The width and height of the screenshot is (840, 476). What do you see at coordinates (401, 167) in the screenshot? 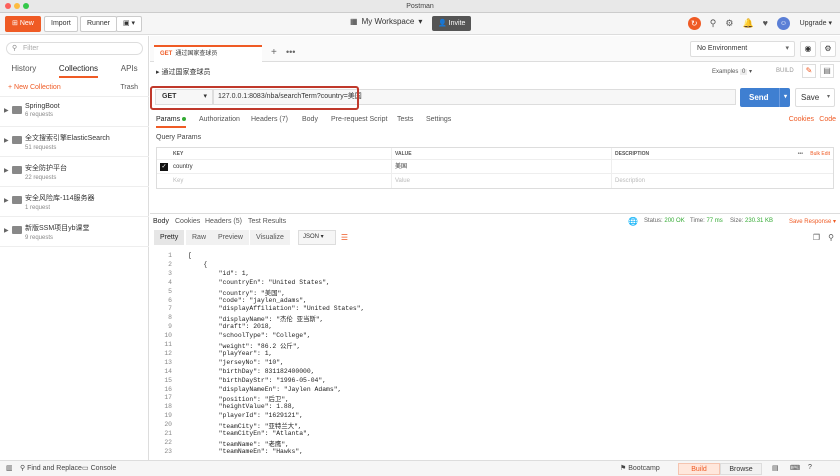
I see `param-value: 美国` at bounding box center [401, 167].